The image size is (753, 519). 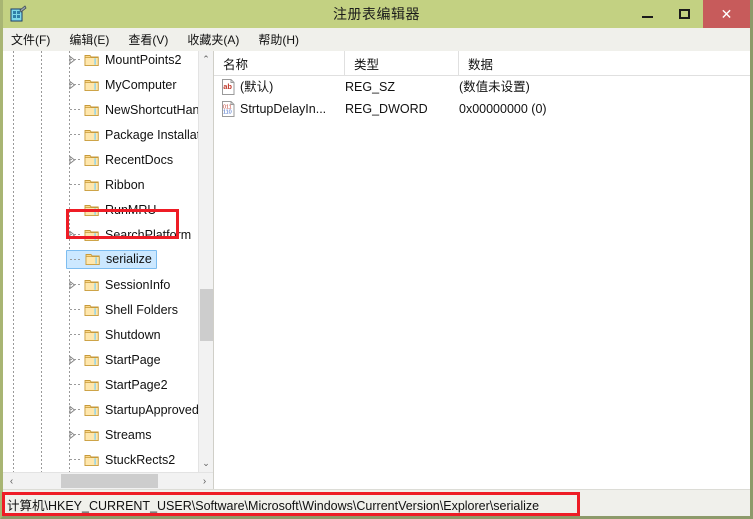 What do you see at coordinates (138, 284) in the screenshot?
I see `tree-item-label: SessionInfo` at bounding box center [138, 284].